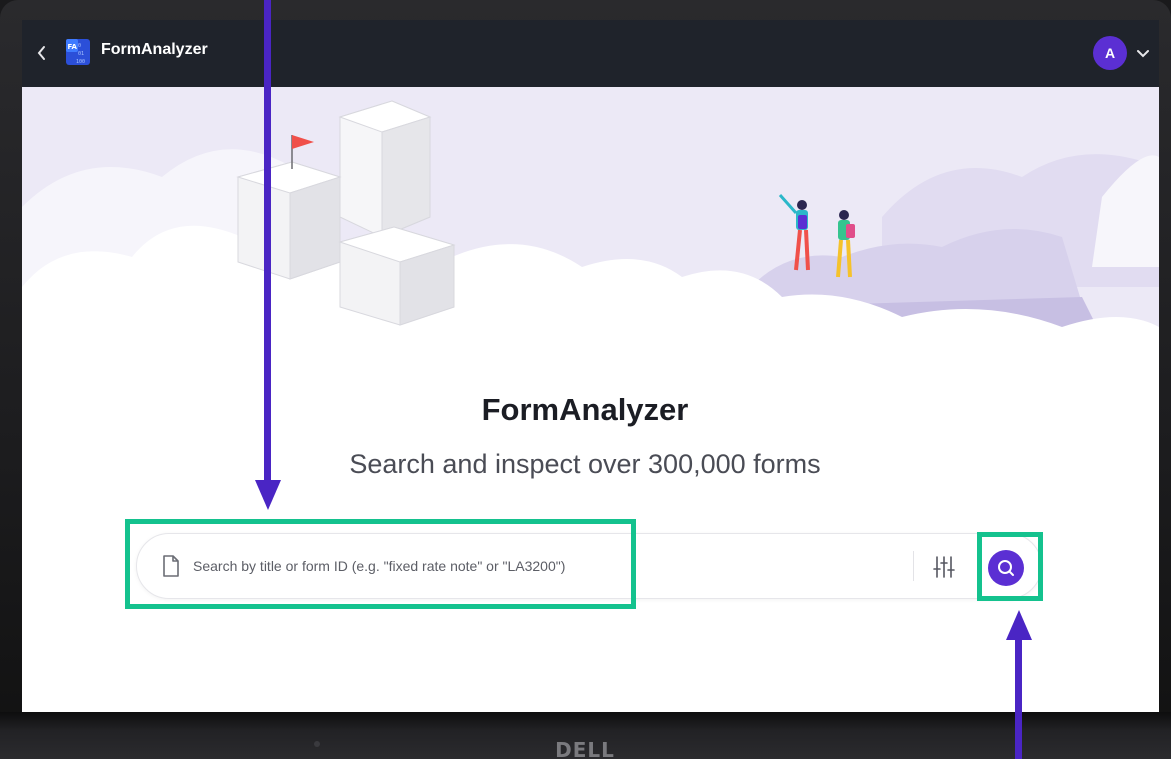  What do you see at coordinates (317, 744) in the screenshot?
I see `sensor-dot` at bounding box center [317, 744].